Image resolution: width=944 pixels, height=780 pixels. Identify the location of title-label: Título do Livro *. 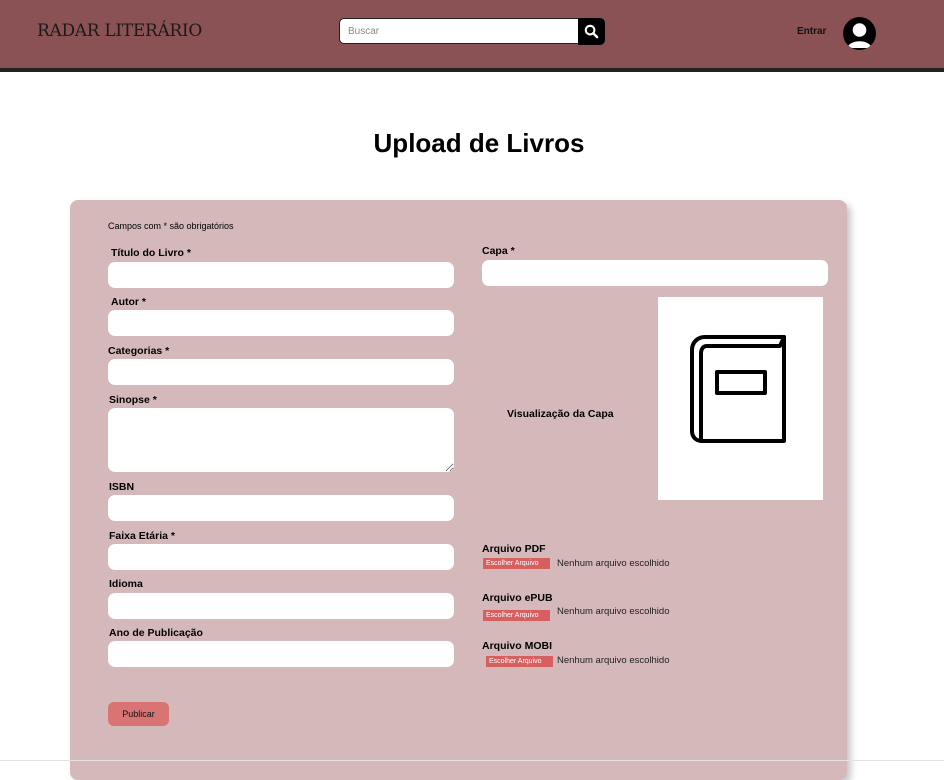
(151, 253).